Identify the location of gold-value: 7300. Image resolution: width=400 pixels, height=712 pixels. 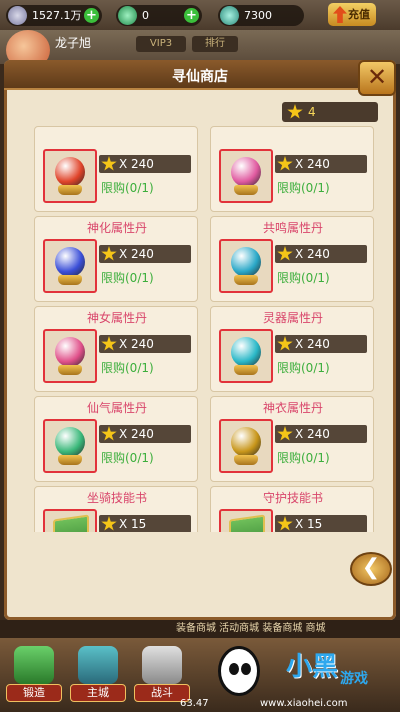
(258, 15).